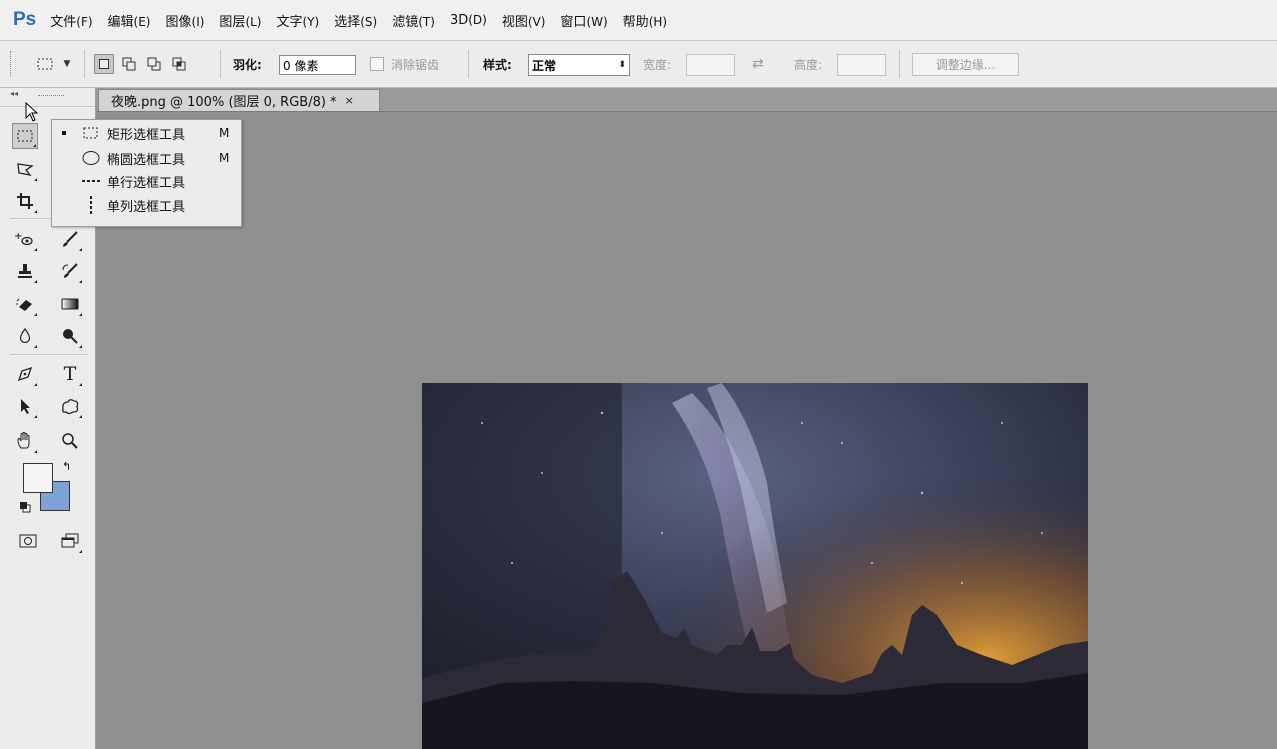  Describe the element at coordinates (91, 158) in the screenshot. I see `ellipse-marquee-icon` at that location.